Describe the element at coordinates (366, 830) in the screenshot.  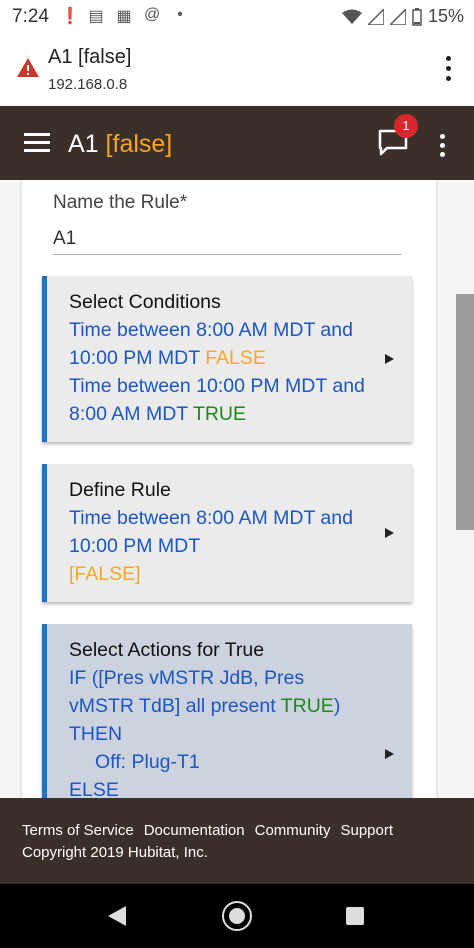
I see `support-link: Support` at that location.